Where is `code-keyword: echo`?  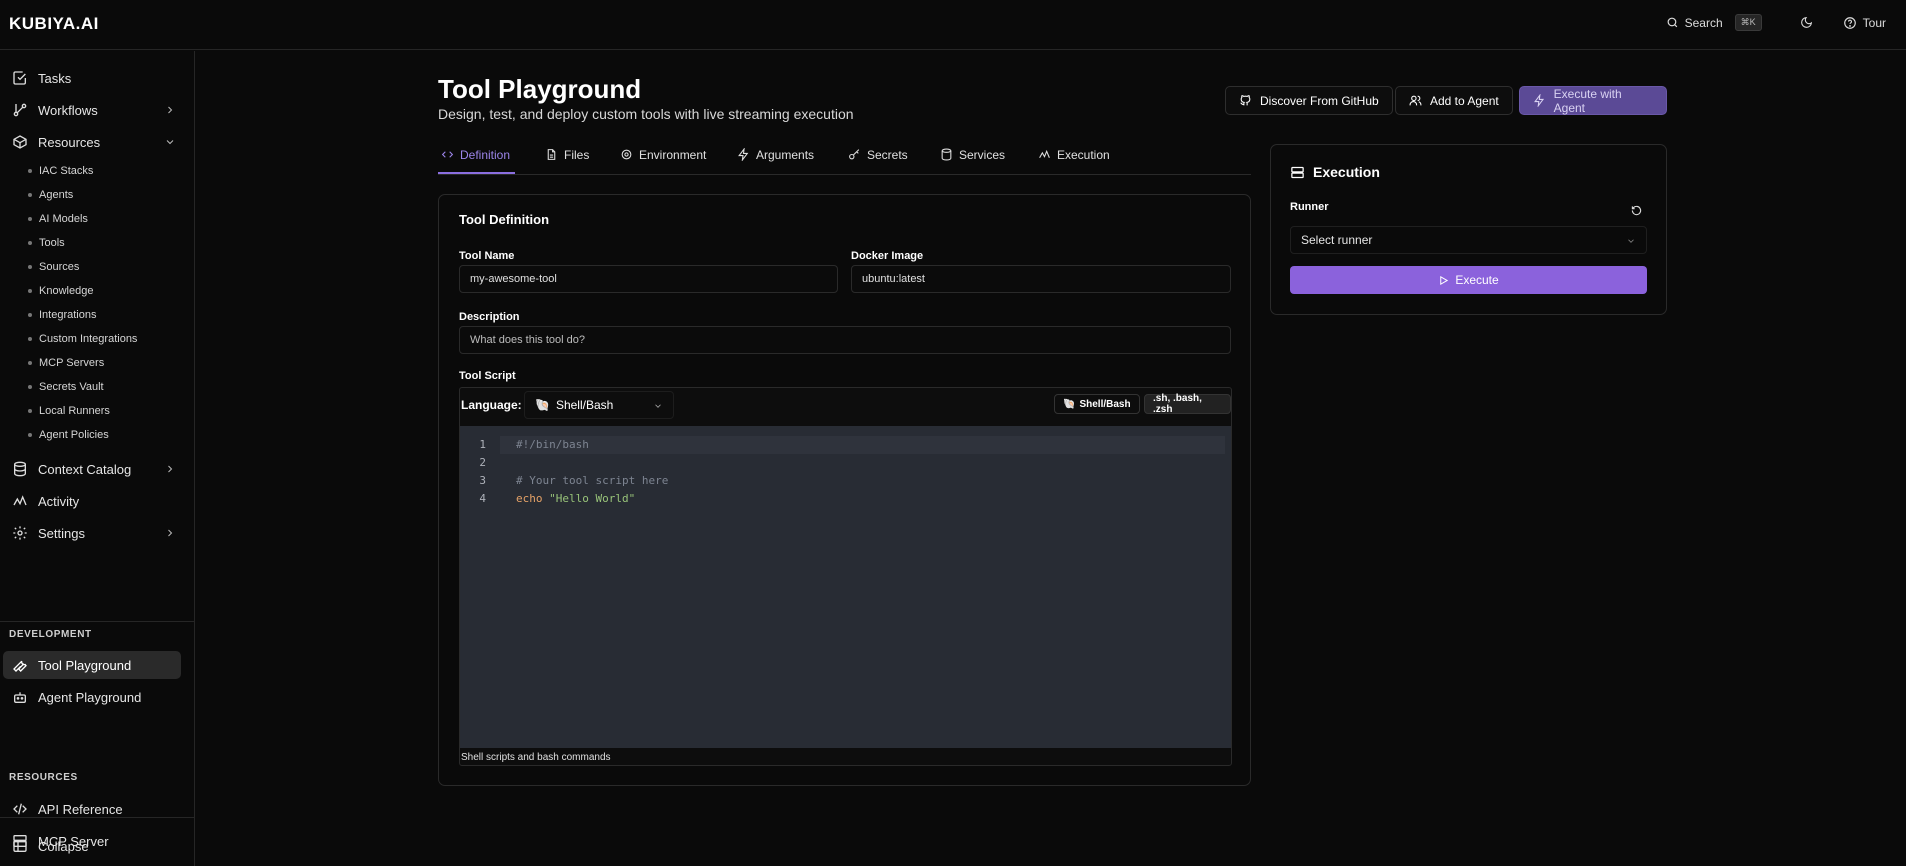
code-keyword: echo is located at coordinates (529, 498).